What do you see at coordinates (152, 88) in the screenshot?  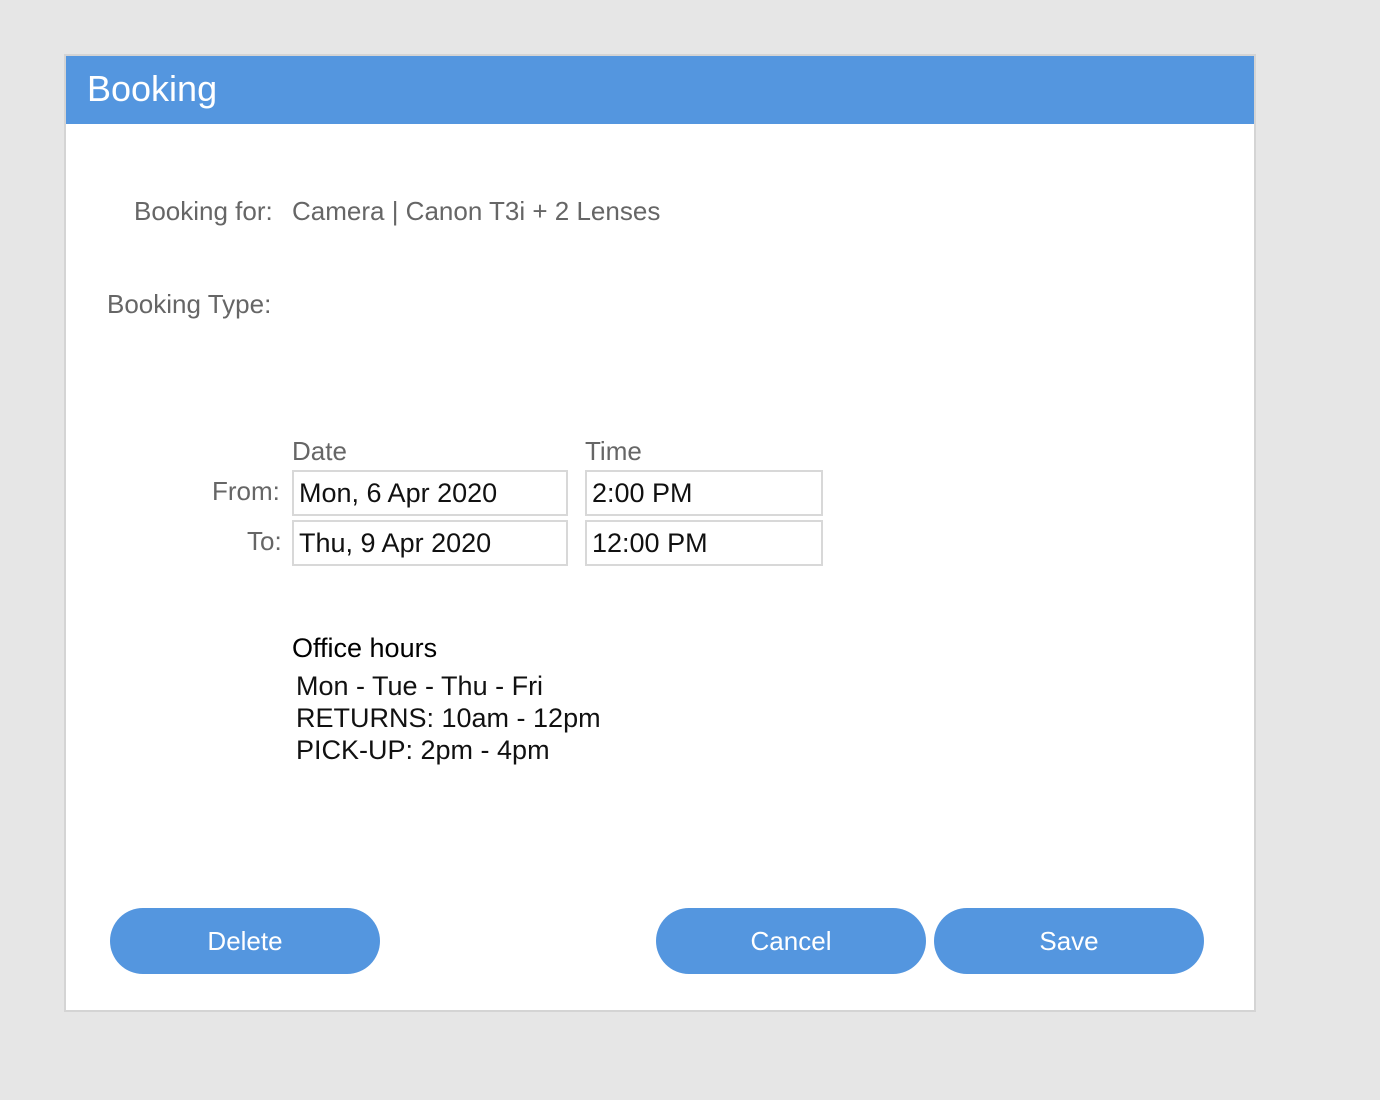 I see `dialog-title: Booking` at bounding box center [152, 88].